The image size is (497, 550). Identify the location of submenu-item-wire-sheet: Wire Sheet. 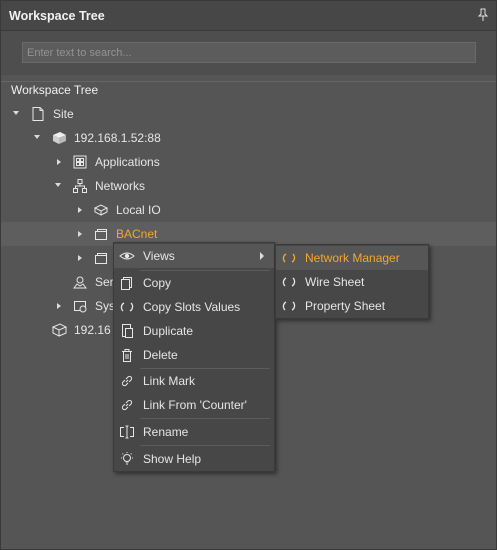
(352, 282).